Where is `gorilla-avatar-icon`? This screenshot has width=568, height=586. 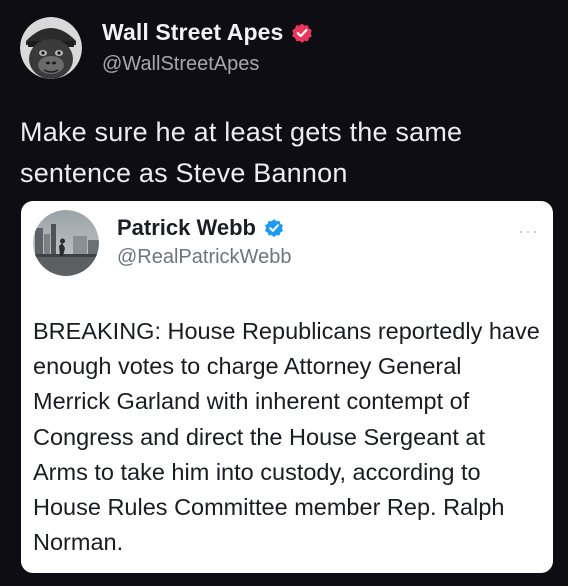
gorilla-avatar-icon is located at coordinates (51, 48).